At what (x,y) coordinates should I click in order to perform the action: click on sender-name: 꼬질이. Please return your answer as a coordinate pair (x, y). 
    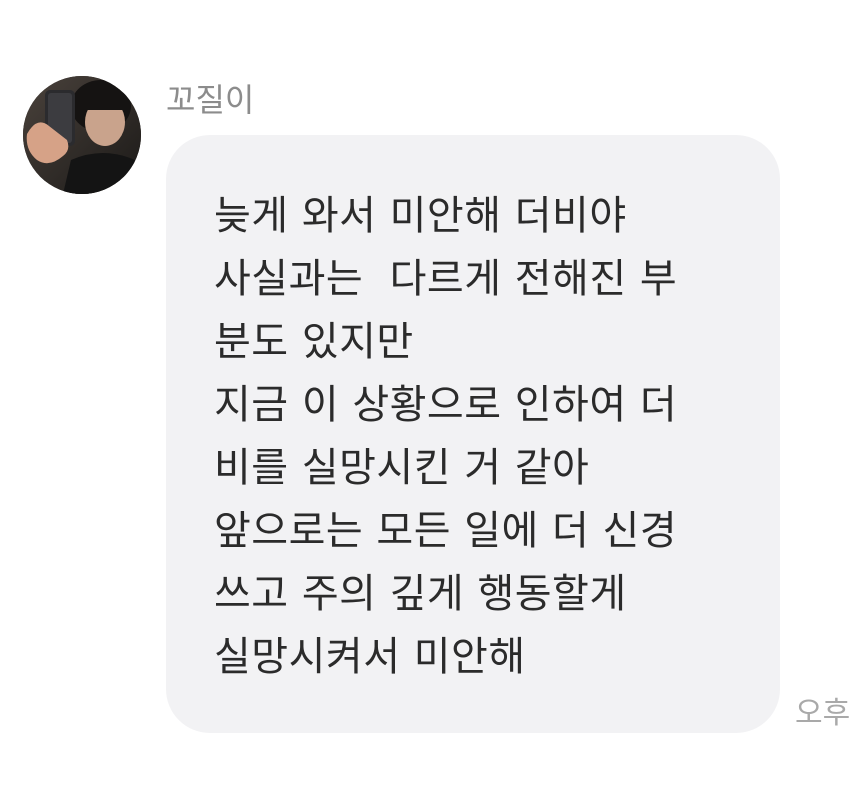
    Looking at the image, I should click on (210, 100).